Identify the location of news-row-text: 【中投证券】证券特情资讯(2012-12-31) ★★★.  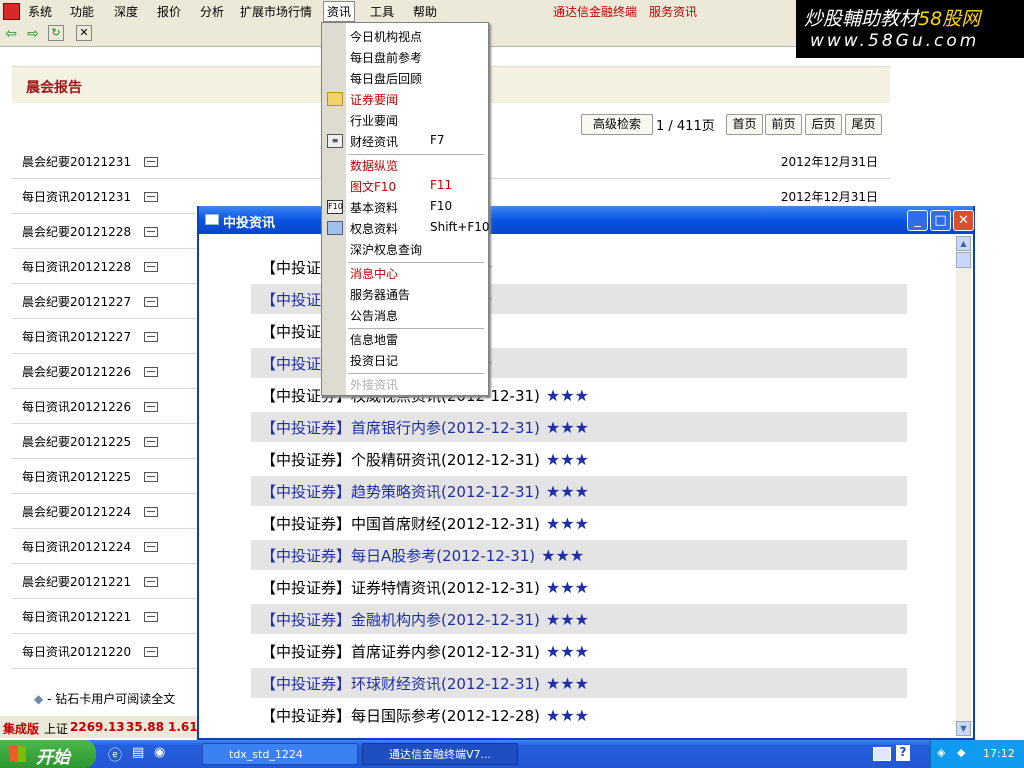
(425, 587).